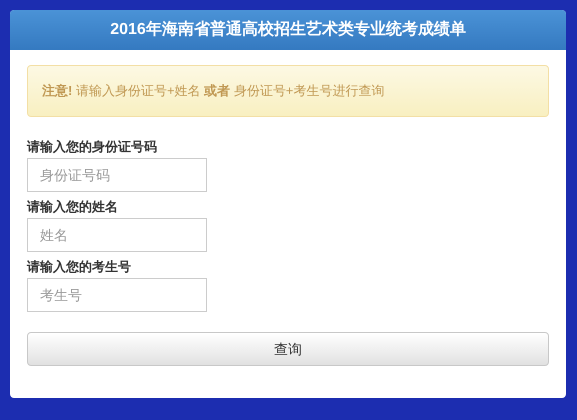  Describe the element at coordinates (92, 147) in the screenshot. I see `field-label: 请输入您的身份证号码` at that location.